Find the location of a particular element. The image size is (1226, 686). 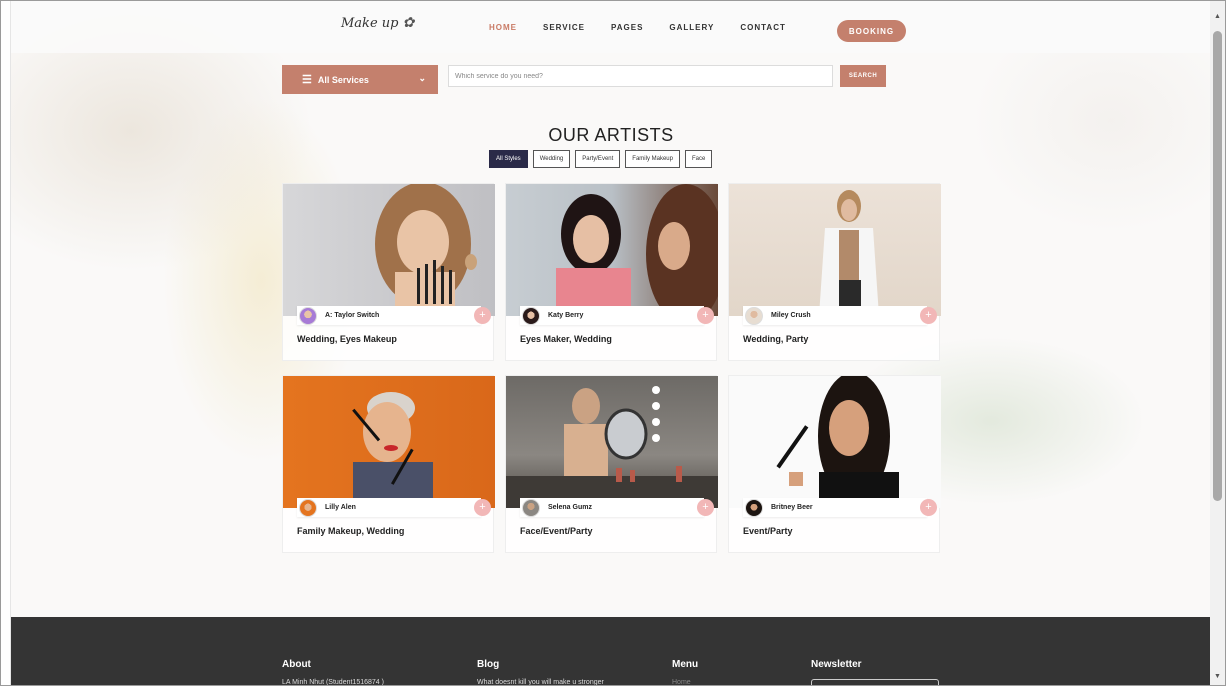

filter-family-makeup: Family Makeup is located at coordinates (652, 159).